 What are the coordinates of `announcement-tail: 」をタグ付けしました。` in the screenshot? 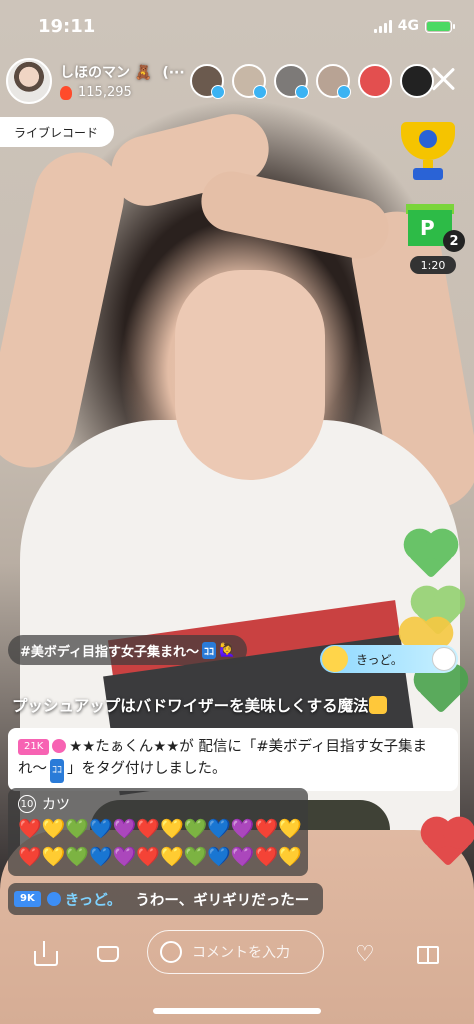 It's located at (147, 769).